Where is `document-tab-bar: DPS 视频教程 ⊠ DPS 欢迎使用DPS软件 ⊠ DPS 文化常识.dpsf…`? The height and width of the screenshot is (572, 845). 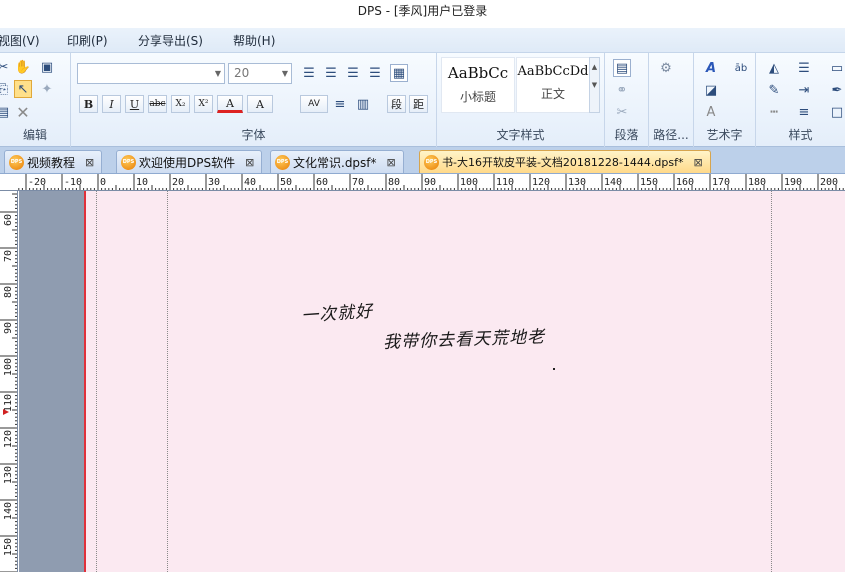
document-tab-bar: DPS 视频教程 ⊠ DPS 欢迎使用DPS软件 ⊠ DPS 文化常识.dpsf… is located at coordinates (422, 160).